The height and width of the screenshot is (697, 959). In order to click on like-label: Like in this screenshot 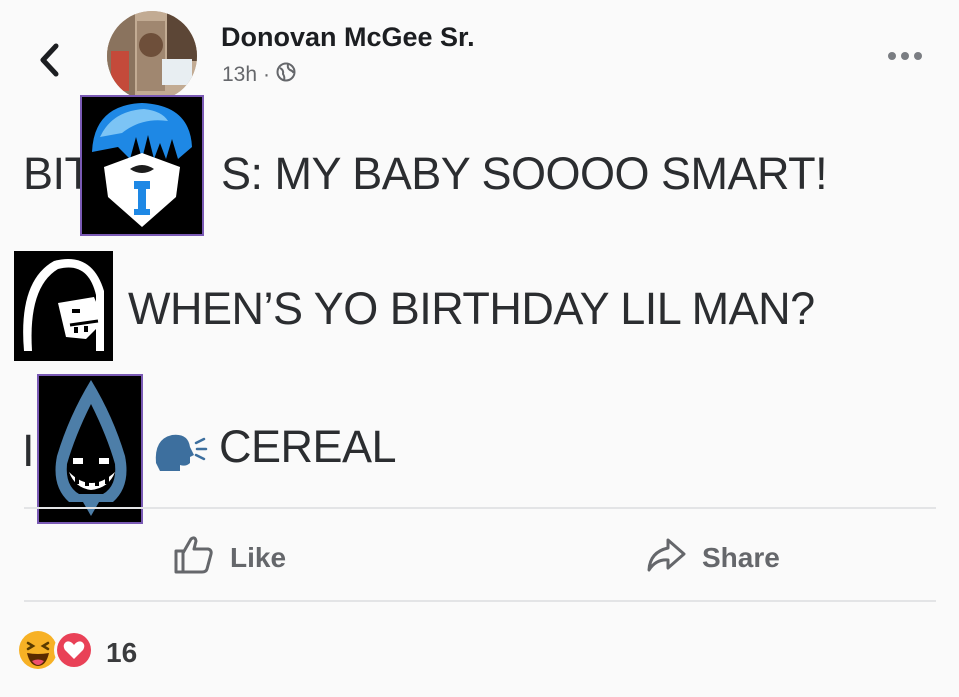, I will do `click(258, 557)`.